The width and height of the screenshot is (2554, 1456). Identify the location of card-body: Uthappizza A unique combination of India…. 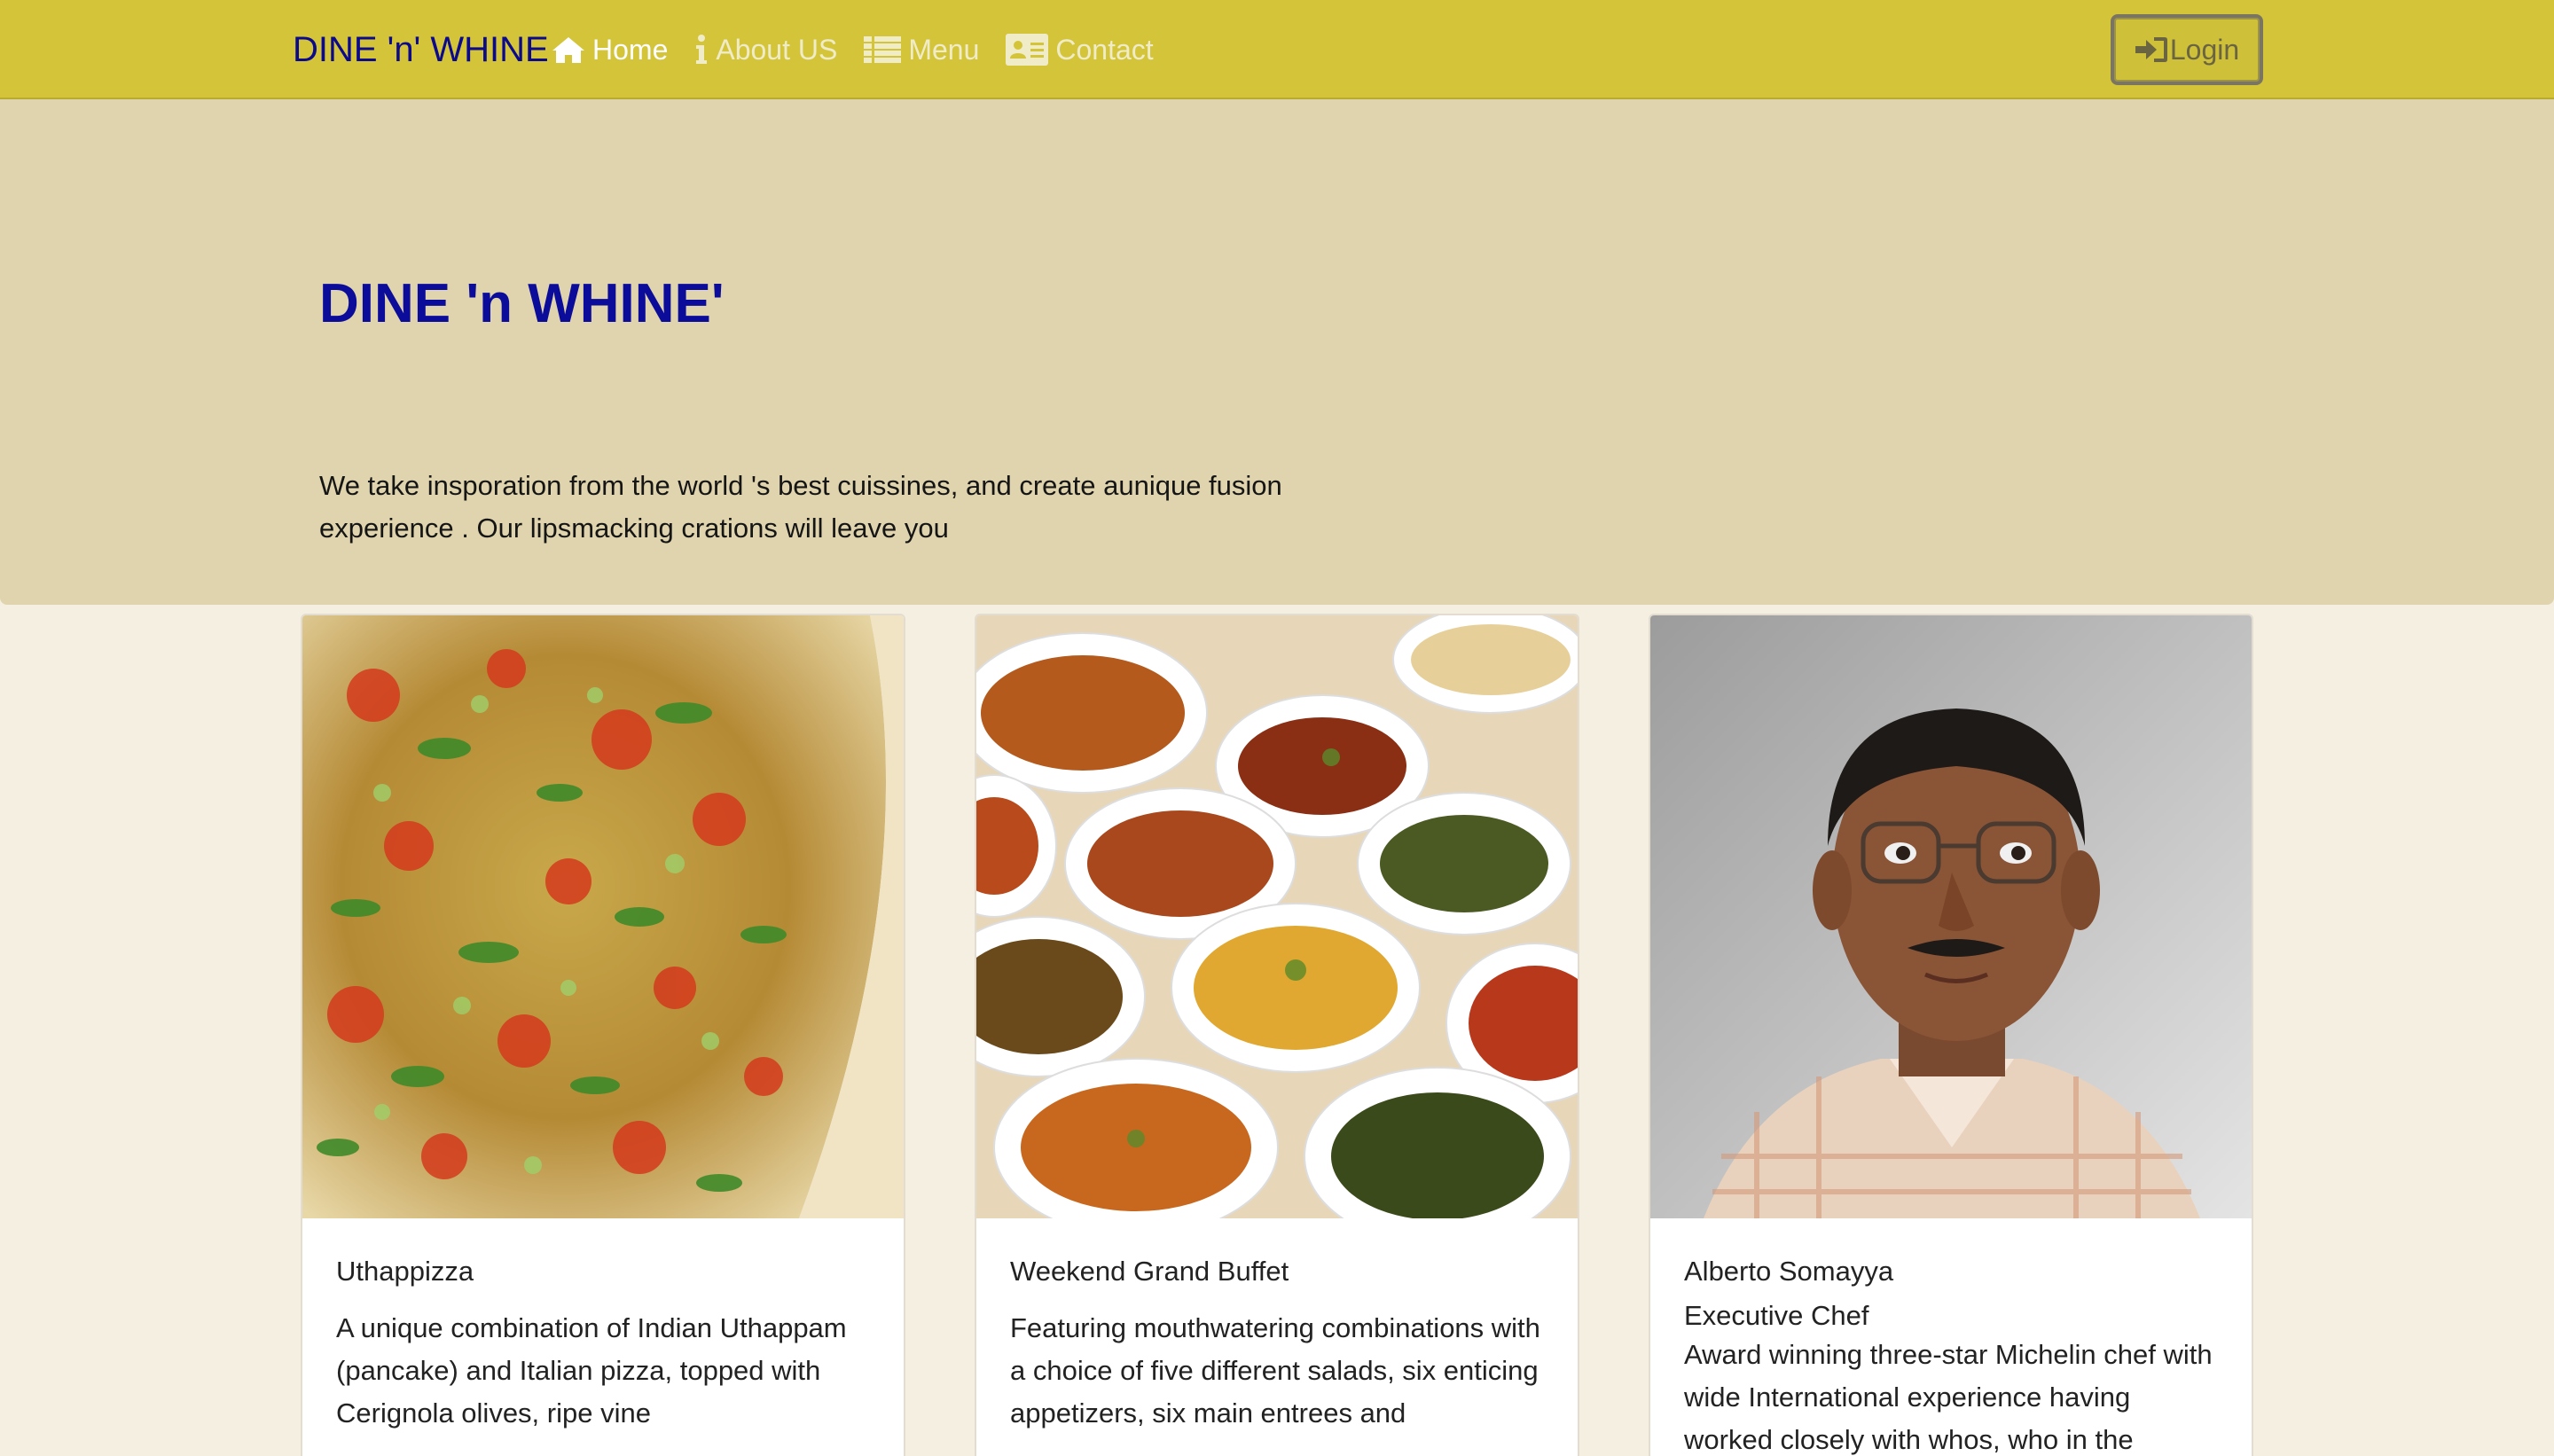
(606, 1344).